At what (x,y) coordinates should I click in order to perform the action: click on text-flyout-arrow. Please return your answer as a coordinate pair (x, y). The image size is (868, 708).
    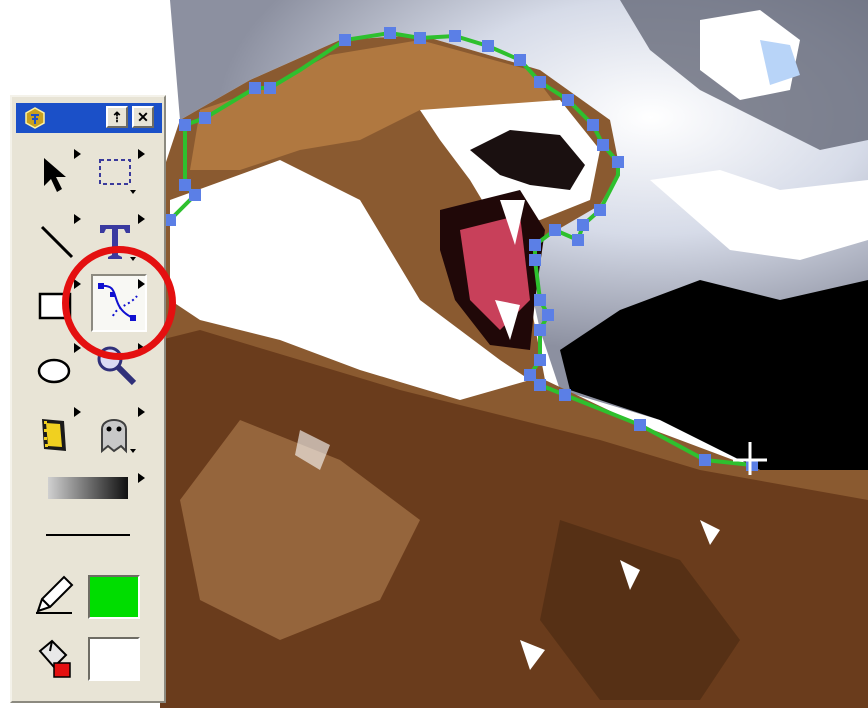
    Looking at the image, I should click on (141, 219).